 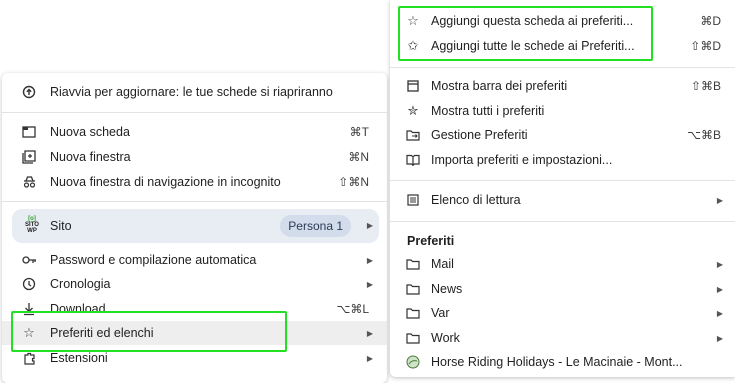 I want to click on new-tab-label: Nuova scheda, so click(x=90, y=132).